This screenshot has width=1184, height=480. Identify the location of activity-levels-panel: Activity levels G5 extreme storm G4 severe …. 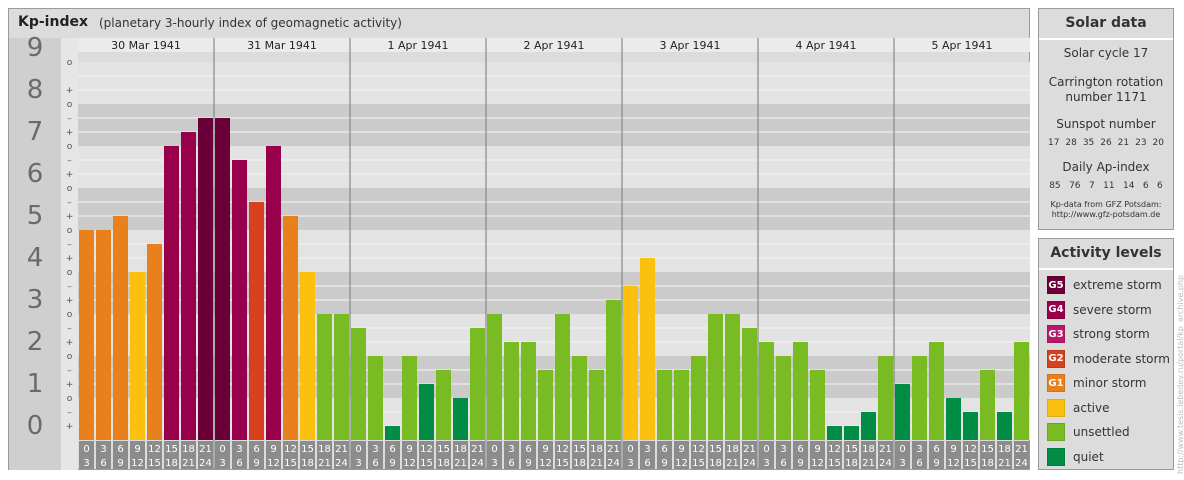
(1106, 354).